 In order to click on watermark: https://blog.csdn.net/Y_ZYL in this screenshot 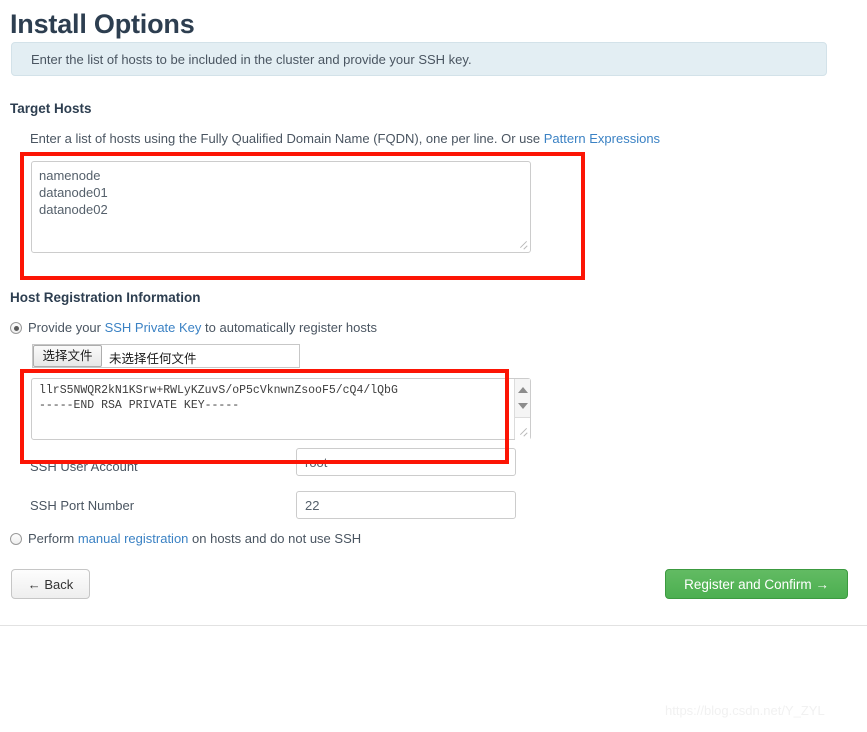, I will do `click(745, 710)`.